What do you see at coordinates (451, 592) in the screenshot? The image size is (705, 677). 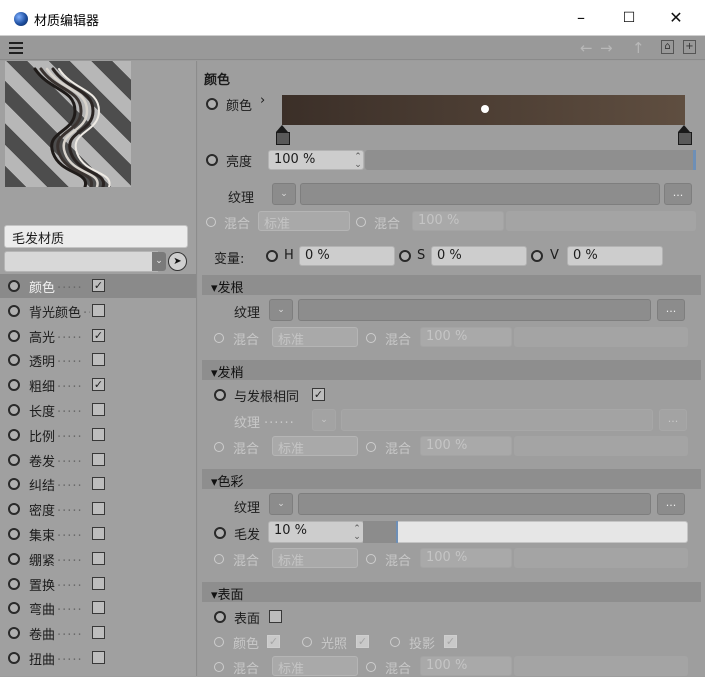 I see `surface-section-header: ▾表面` at bounding box center [451, 592].